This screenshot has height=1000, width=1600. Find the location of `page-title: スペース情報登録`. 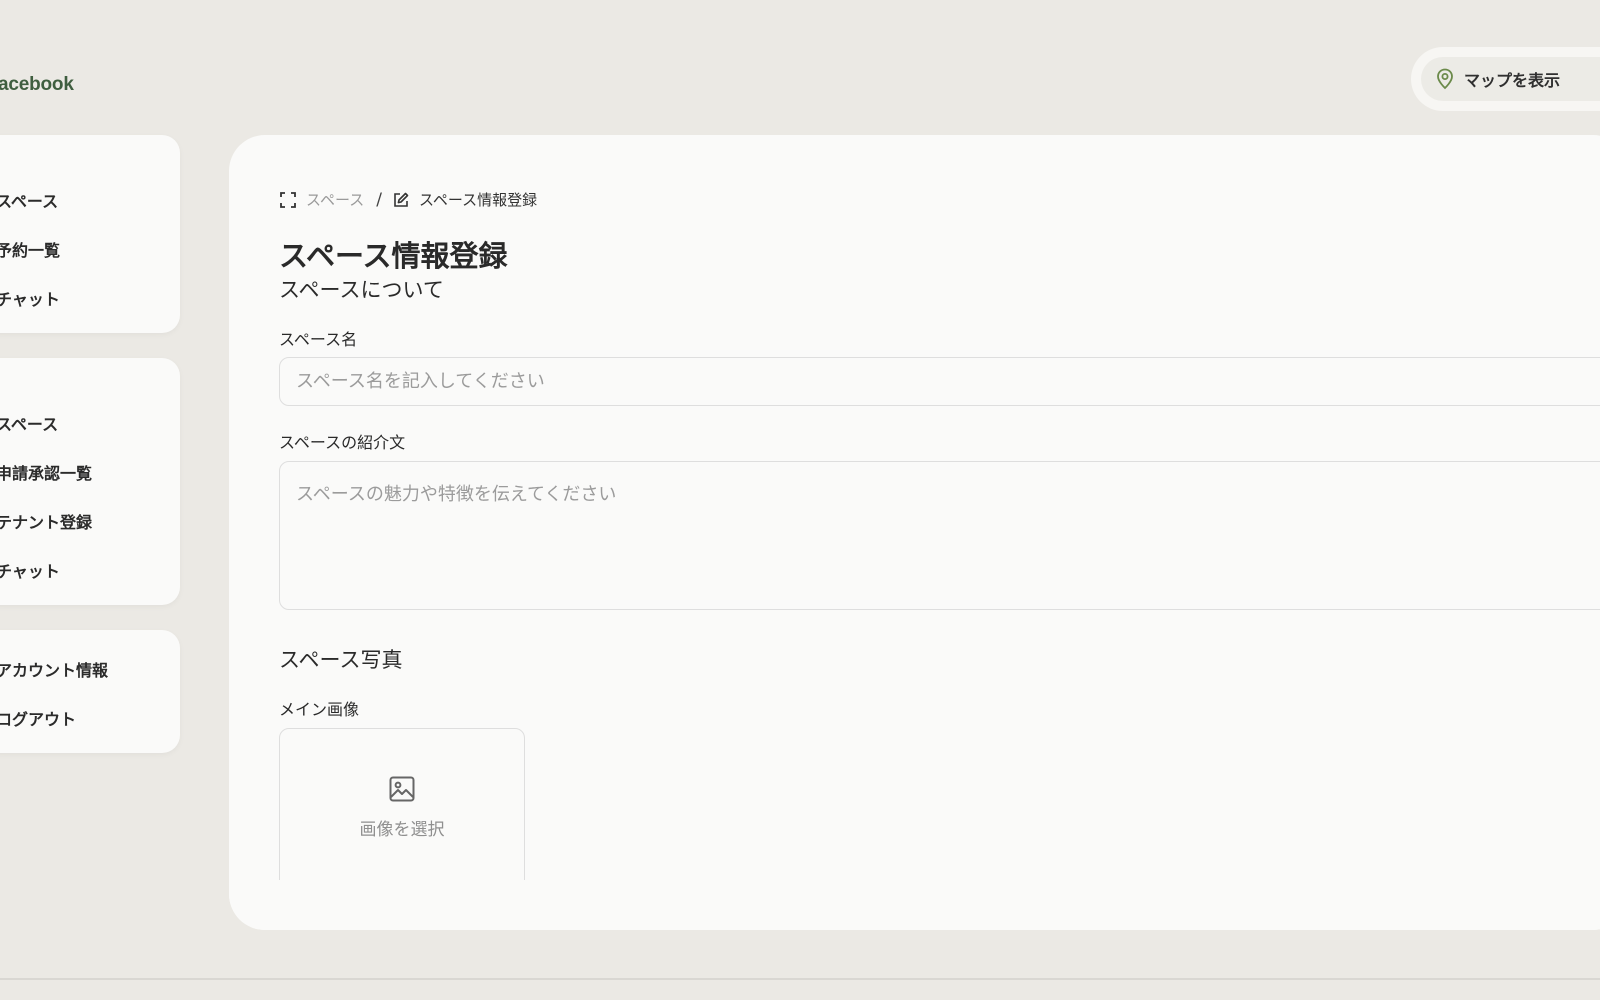

page-title: スペース情報登録 is located at coordinates (393, 256).